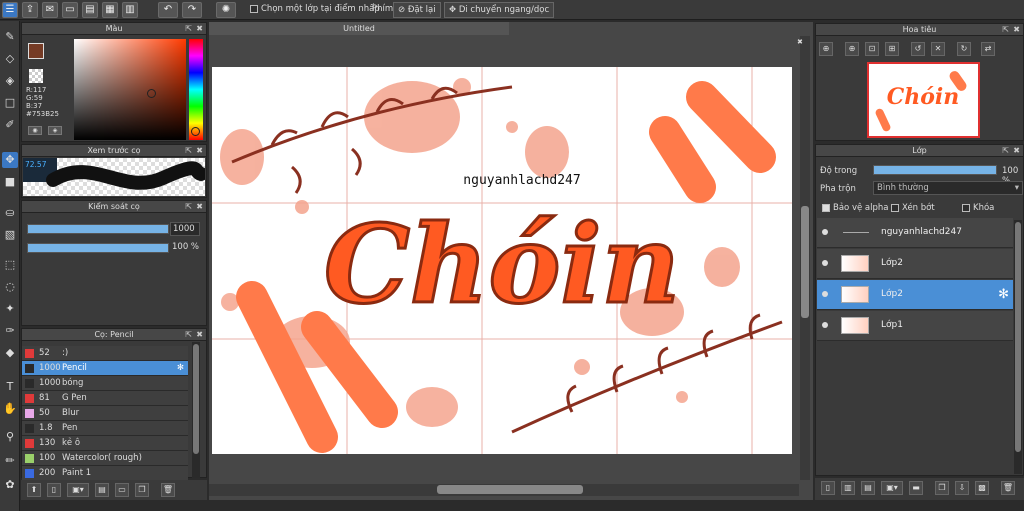 The height and width of the screenshot is (511, 1024). I want to click on bucket-tool-icon: ⛀, so click(10, 213).